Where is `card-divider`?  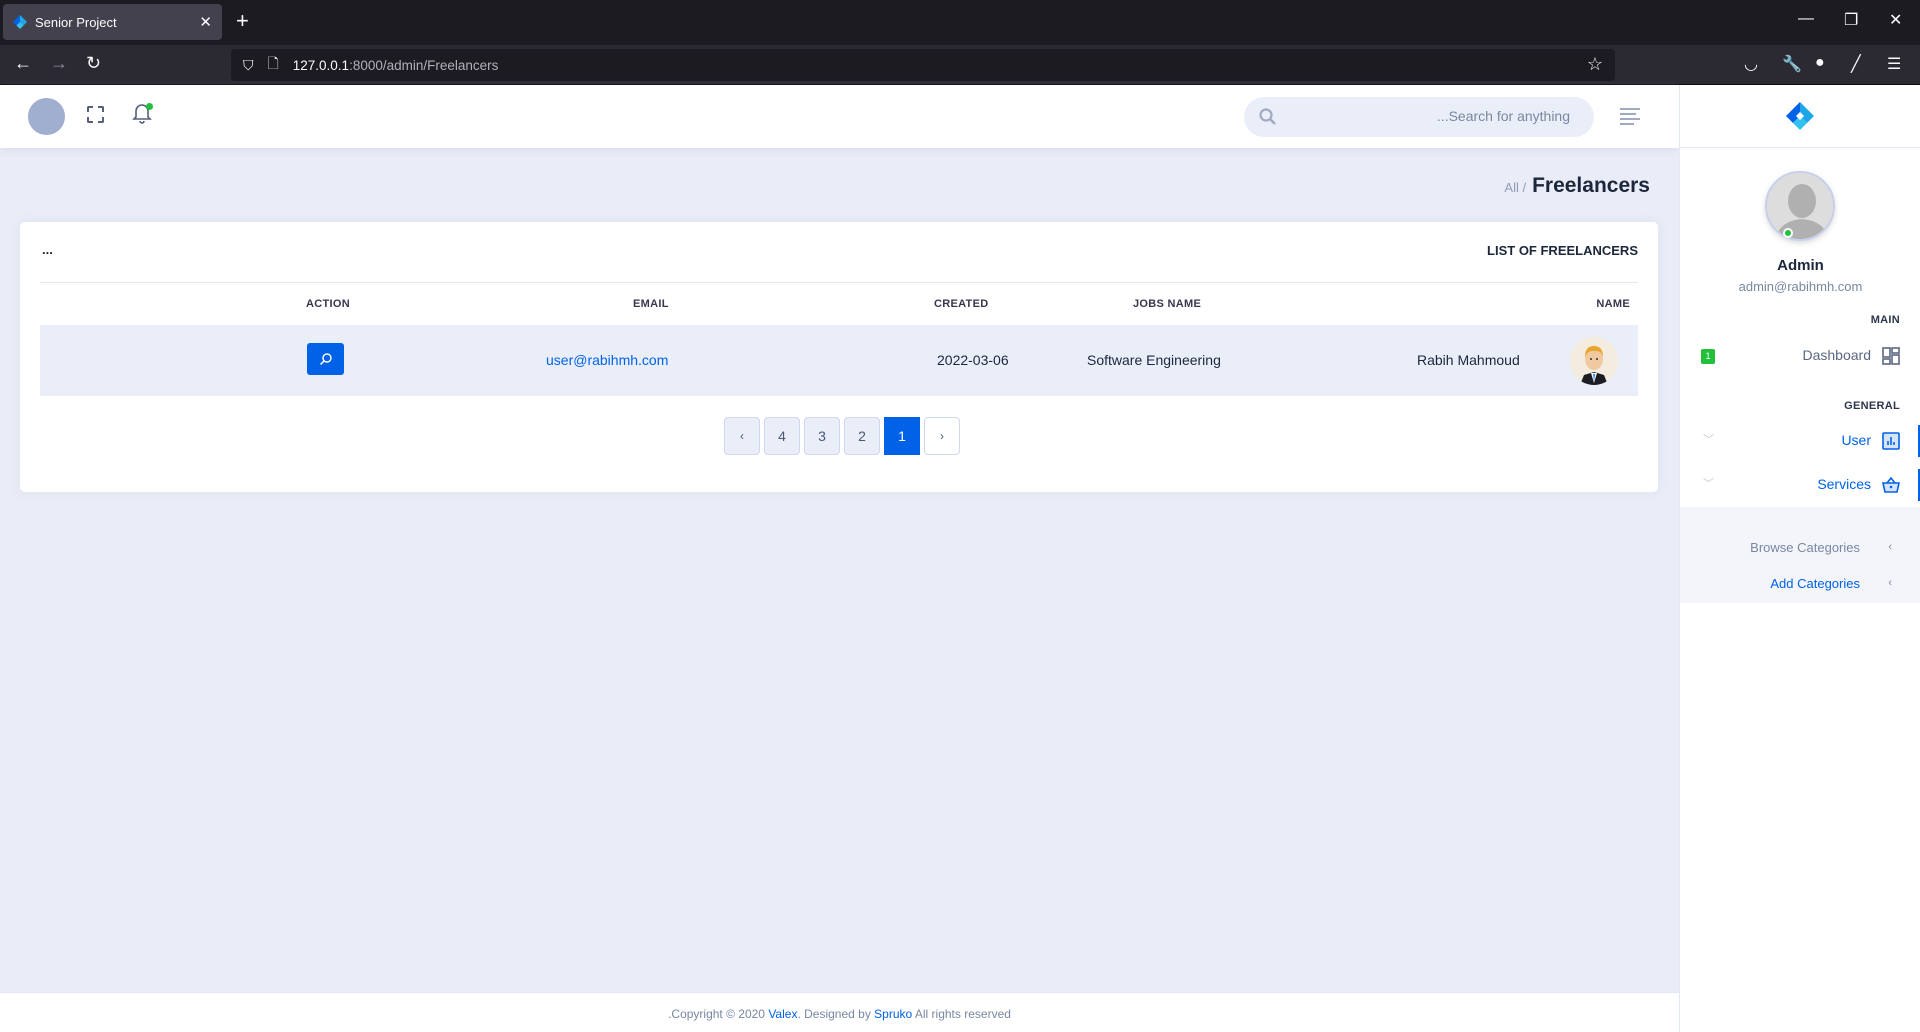
card-divider is located at coordinates (839, 282).